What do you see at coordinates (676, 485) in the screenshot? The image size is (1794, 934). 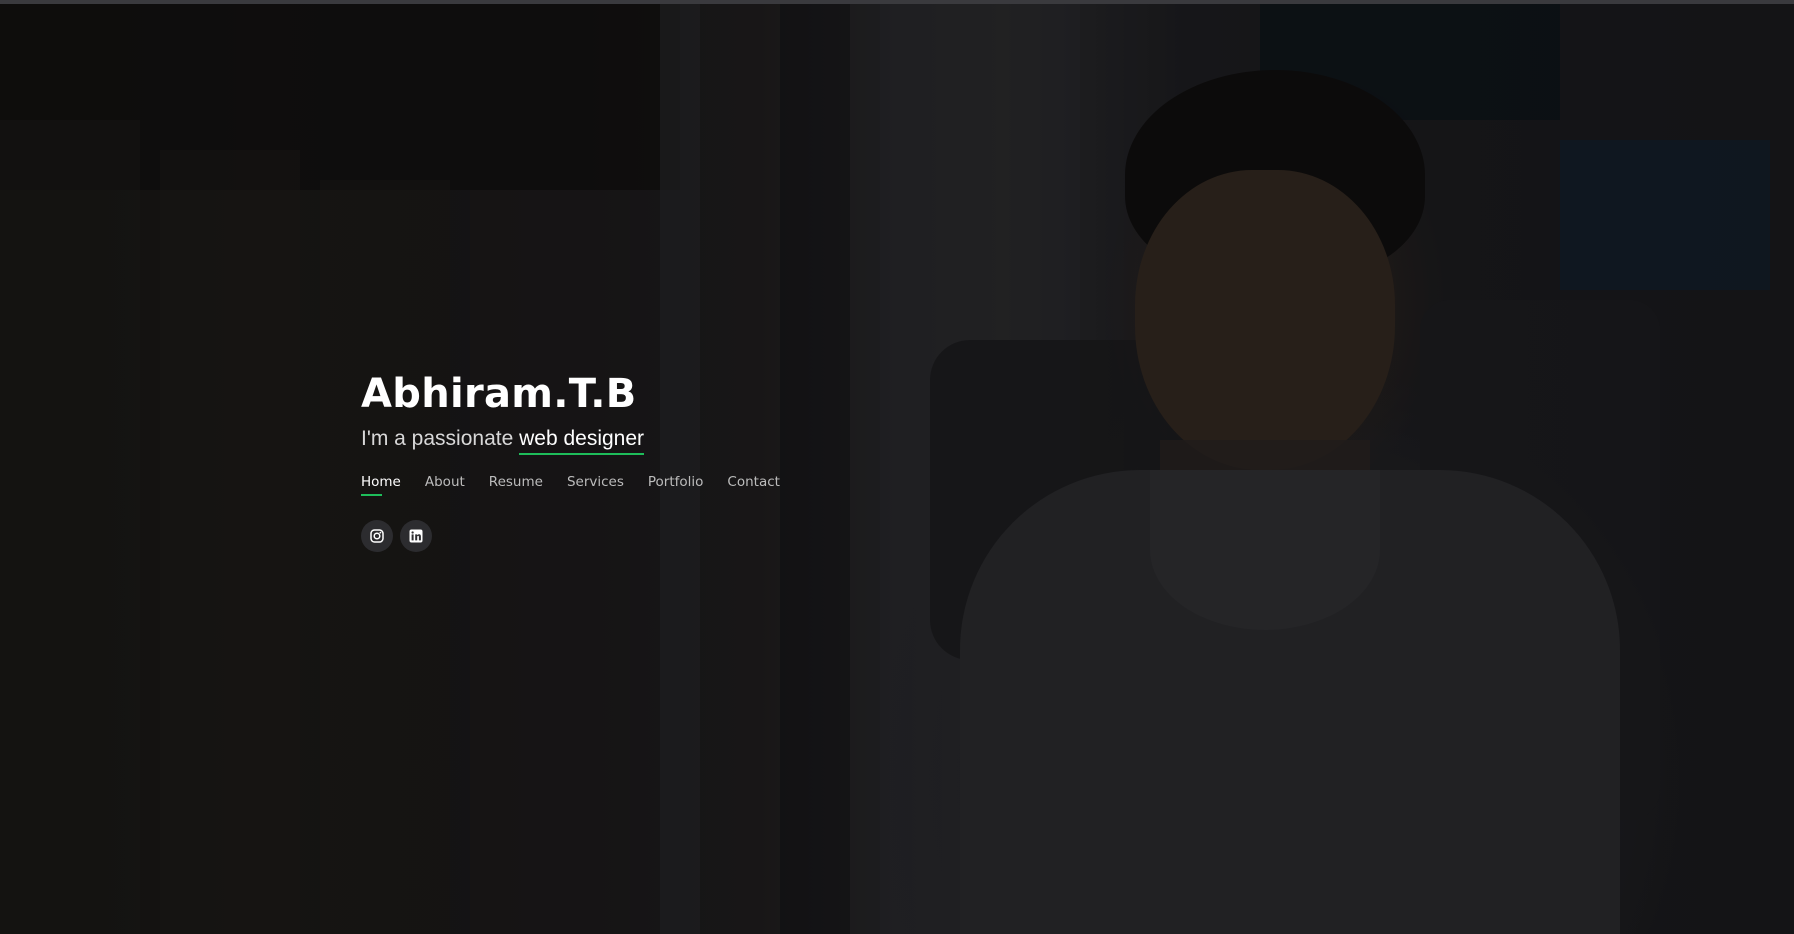 I see `nav-link-portfolio: Portfolio` at bounding box center [676, 485].